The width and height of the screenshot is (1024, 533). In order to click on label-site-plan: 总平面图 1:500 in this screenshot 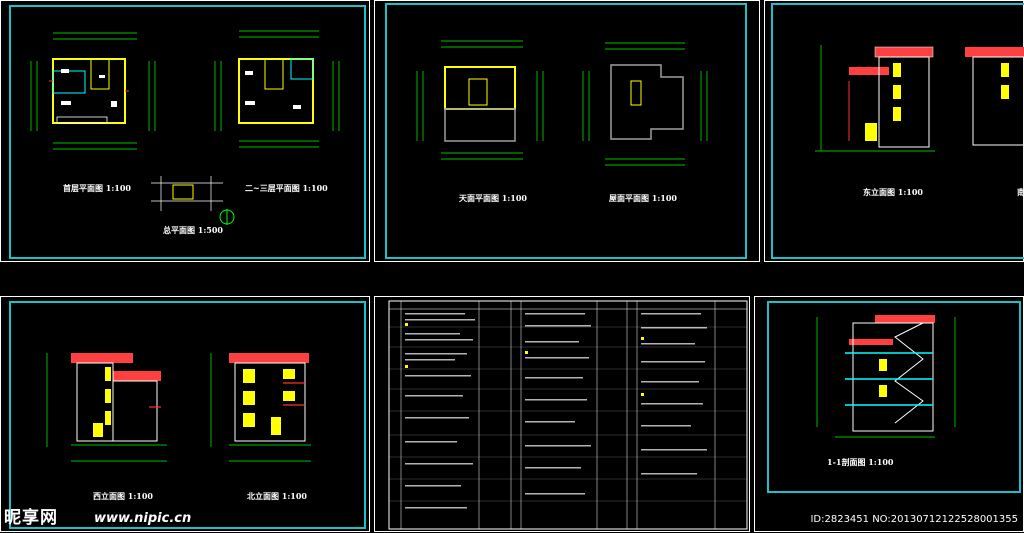, I will do `click(193, 230)`.